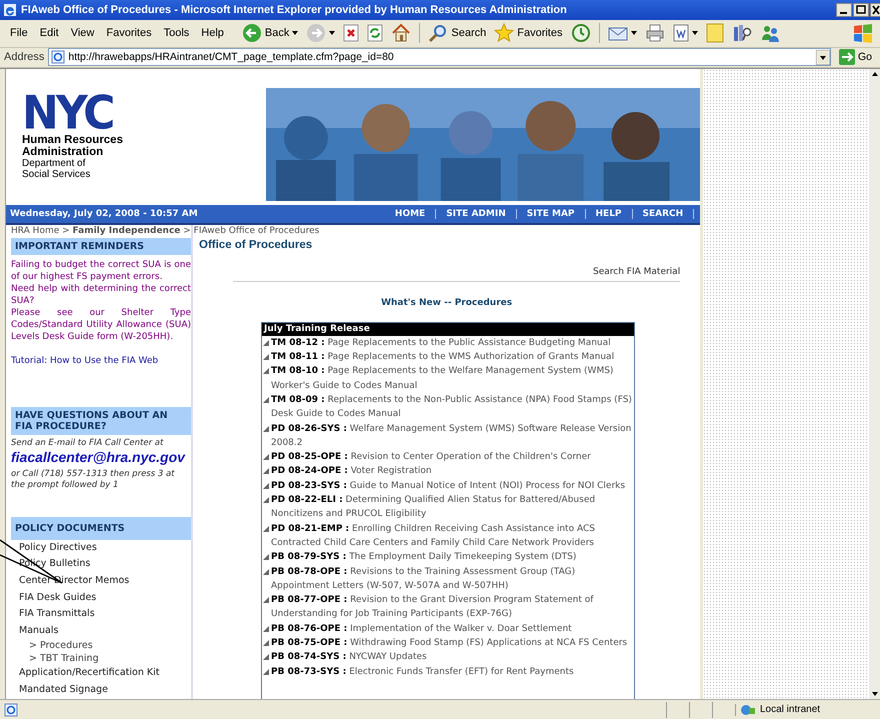 The image size is (880, 719). What do you see at coordinates (844, 9) in the screenshot?
I see `minimize-icon` at bounding box center [844, 9].